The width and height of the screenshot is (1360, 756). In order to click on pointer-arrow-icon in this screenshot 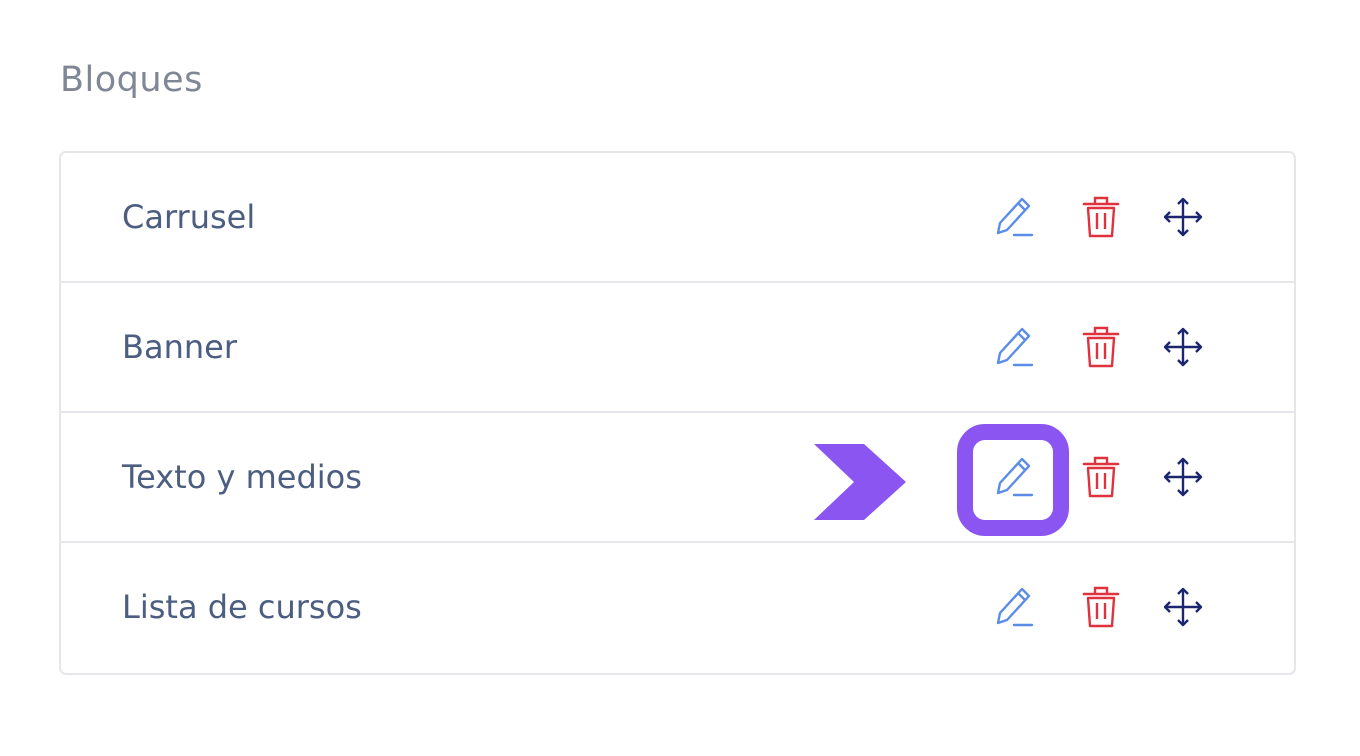, I will do `click(860, 482)`.